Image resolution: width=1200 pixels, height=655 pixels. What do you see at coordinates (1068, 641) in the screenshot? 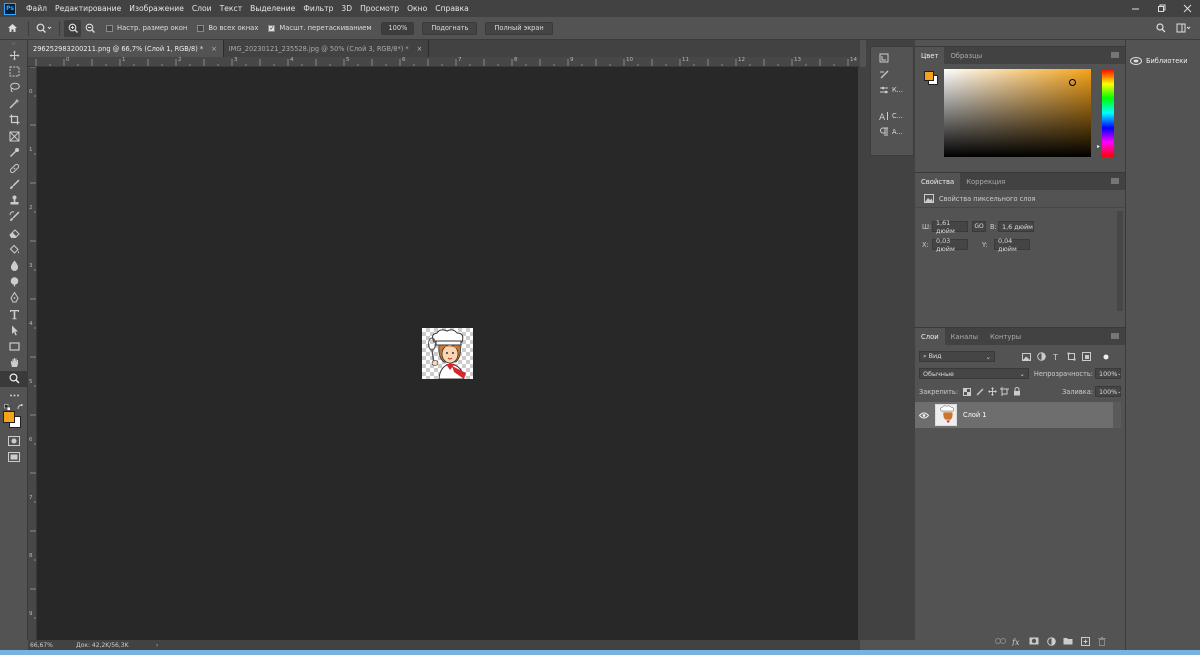
I see `new-group-icon` at bounding box center [1068, 641].